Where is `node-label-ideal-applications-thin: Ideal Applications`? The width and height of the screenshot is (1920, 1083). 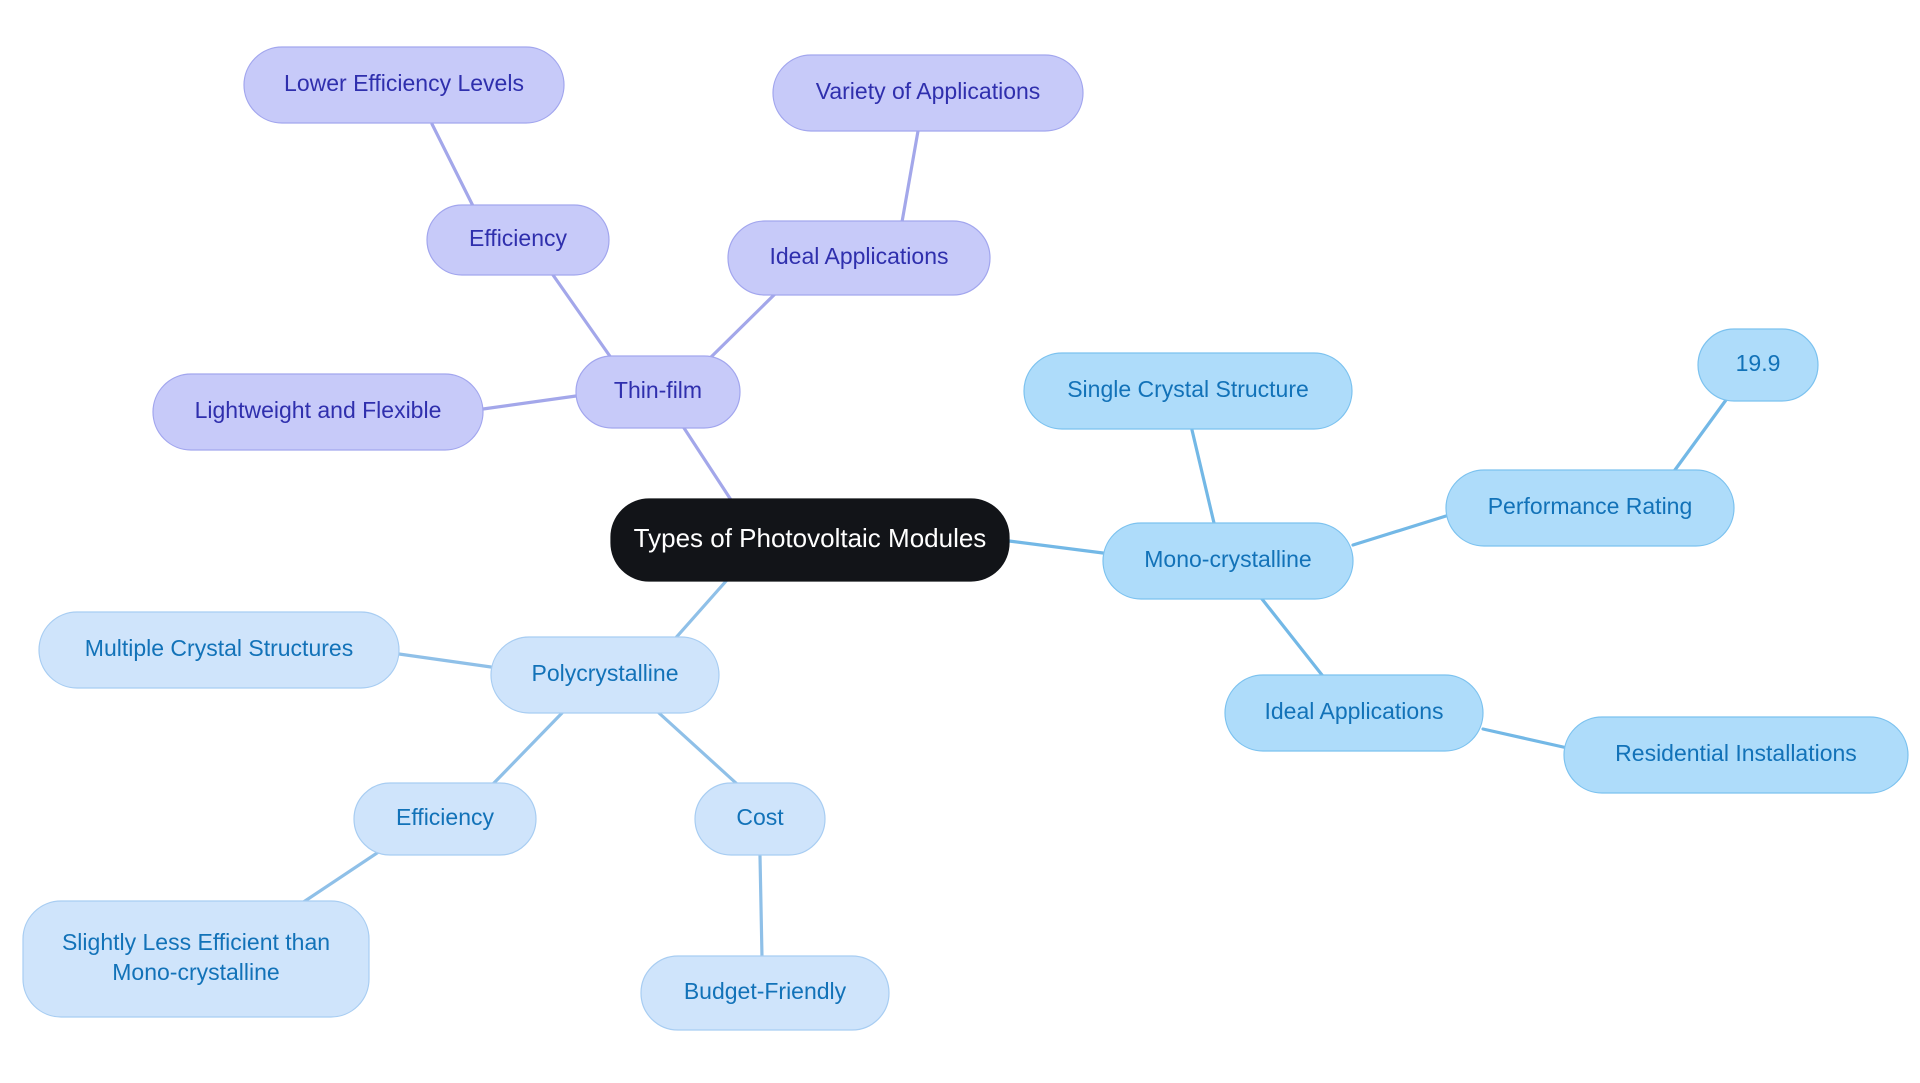
node-label-ideal-applications-thin: Ideal Applications is located at coordinates (858, 256).